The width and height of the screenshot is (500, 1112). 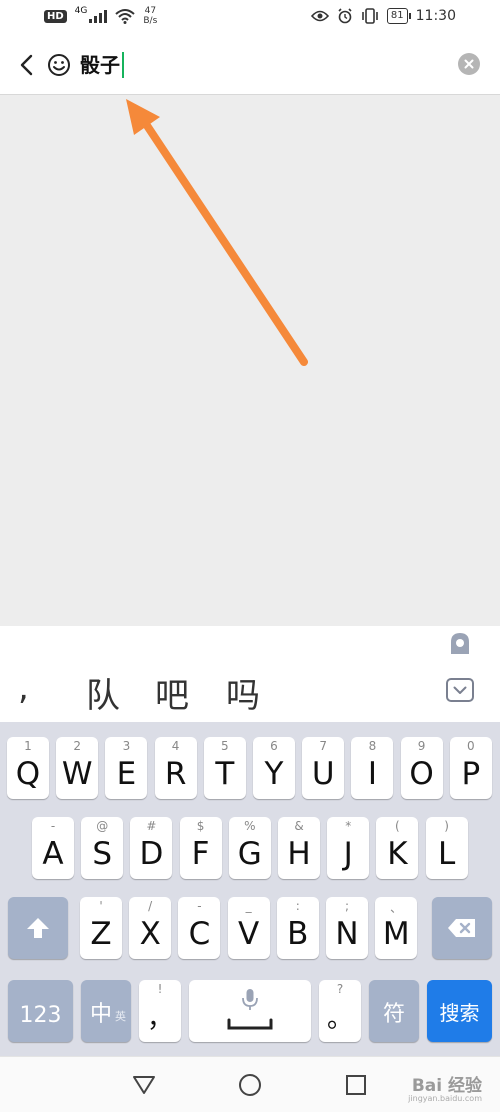 What do you see at coordinates (470, 746) in the screenshot?
I see `key-hint: 0` at bounding box center [470, 746].